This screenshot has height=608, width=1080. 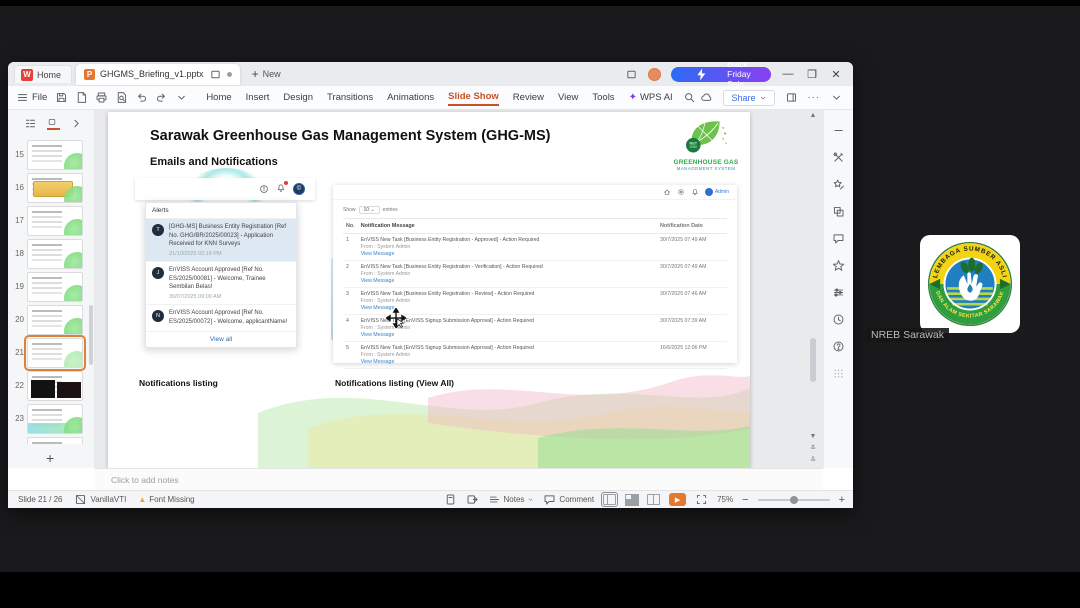 I want to click on zoom-out-button: −, so click(x=745, y=500).